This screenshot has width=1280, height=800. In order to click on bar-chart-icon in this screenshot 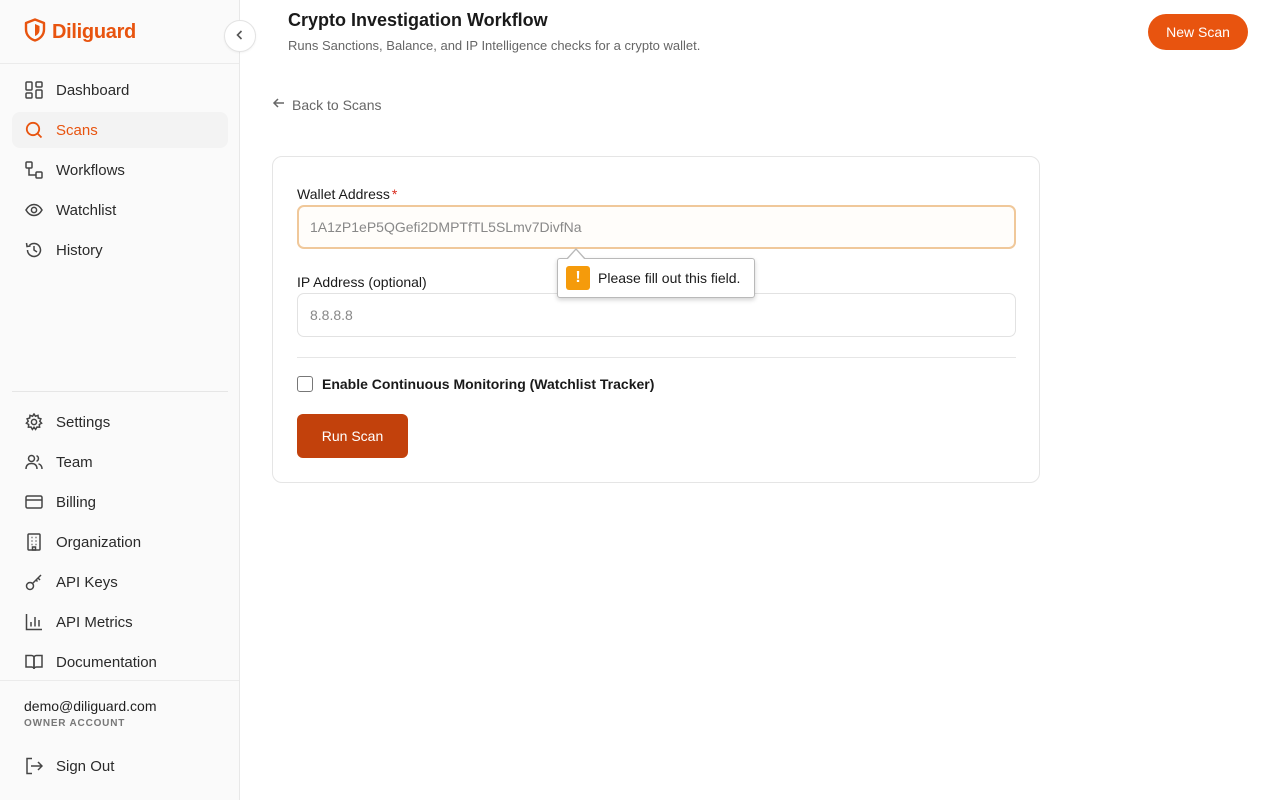, I will do `click(34, 622)`.